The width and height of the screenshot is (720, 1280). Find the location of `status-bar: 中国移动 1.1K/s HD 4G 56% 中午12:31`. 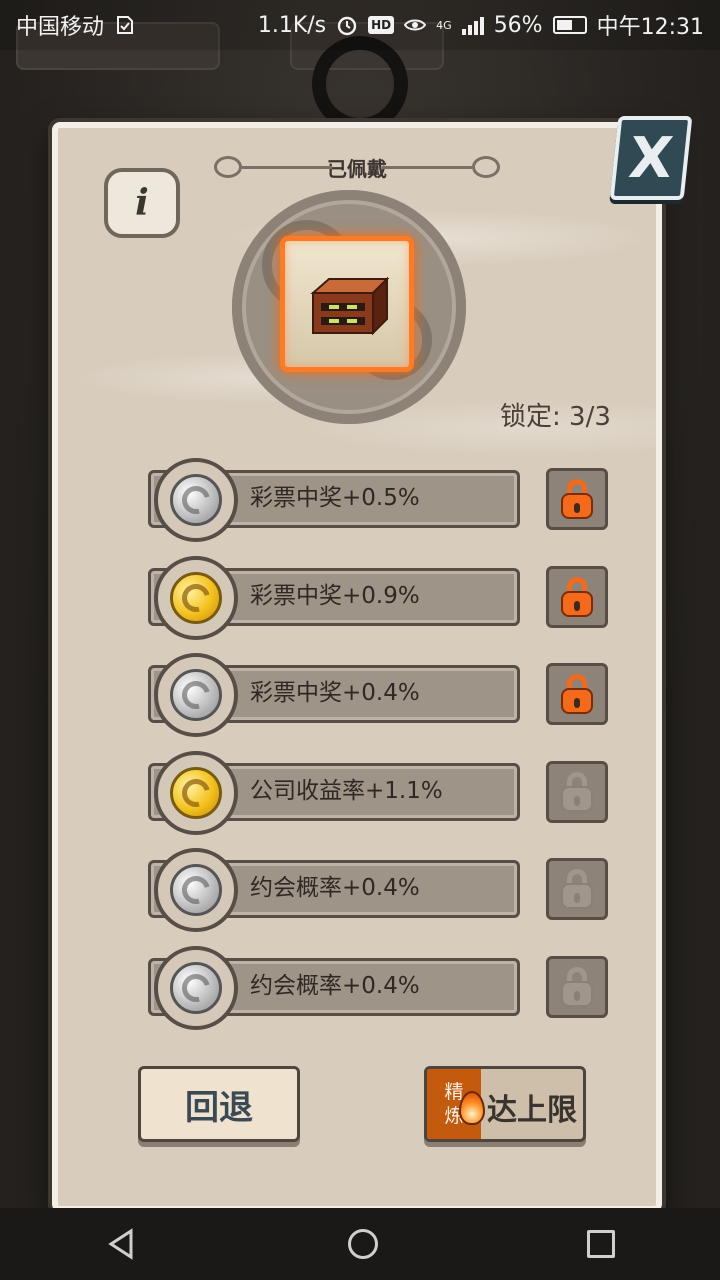

status-bar: 中国移动 1.1K/s HD 4G 56% 中午12:31 is located at coordinates (360, 25).